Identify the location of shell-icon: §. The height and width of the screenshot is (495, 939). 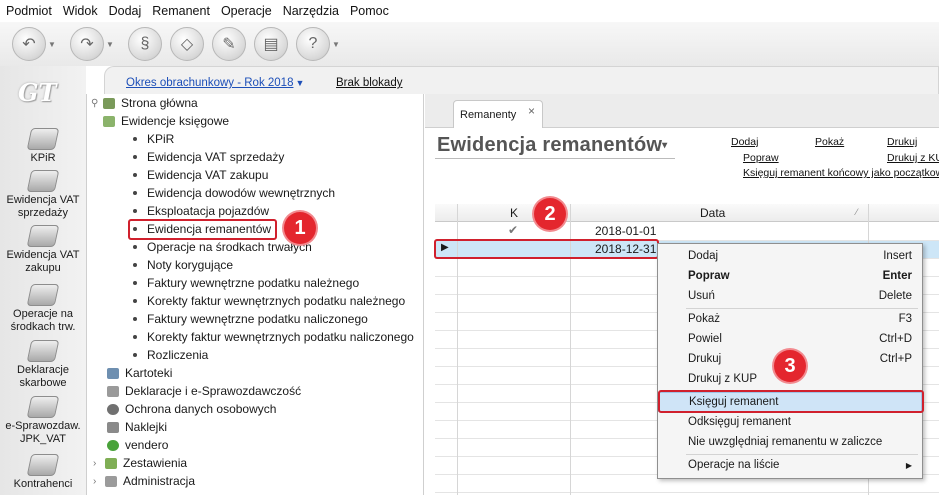
(145, 44).